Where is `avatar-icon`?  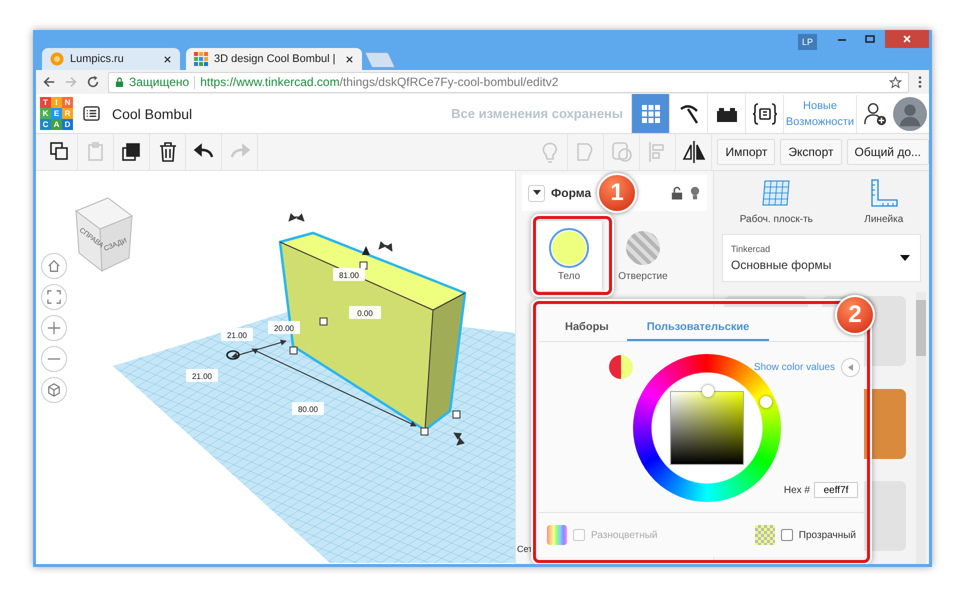 avatar-icon is located at coordinates (910, 113).